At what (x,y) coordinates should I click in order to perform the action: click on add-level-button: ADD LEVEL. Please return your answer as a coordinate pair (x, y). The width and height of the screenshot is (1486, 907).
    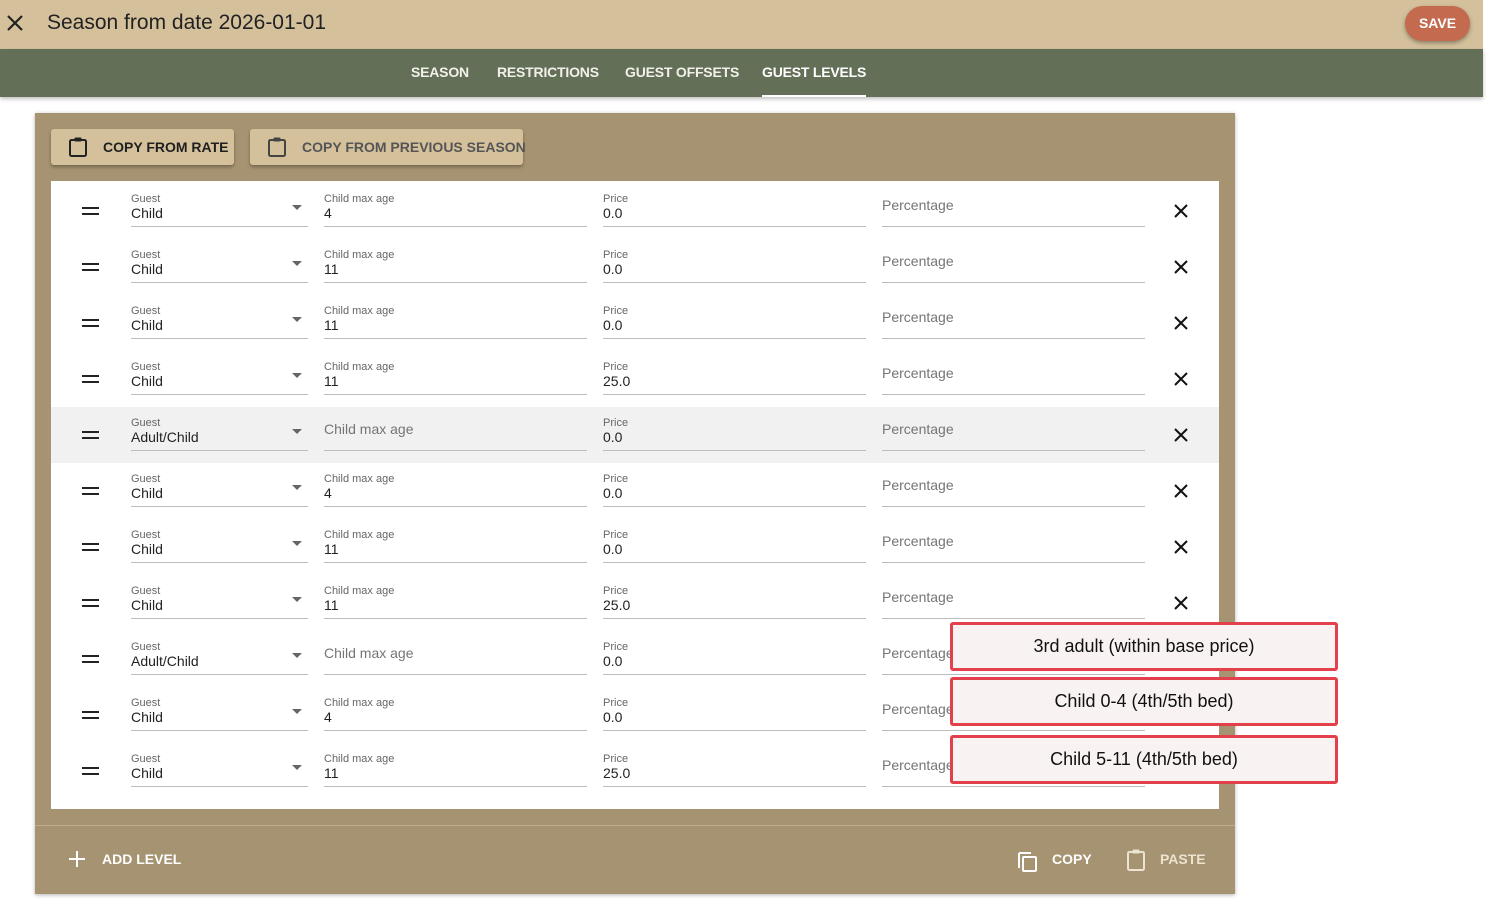
    Looking at the image, I should click on (138, 859).